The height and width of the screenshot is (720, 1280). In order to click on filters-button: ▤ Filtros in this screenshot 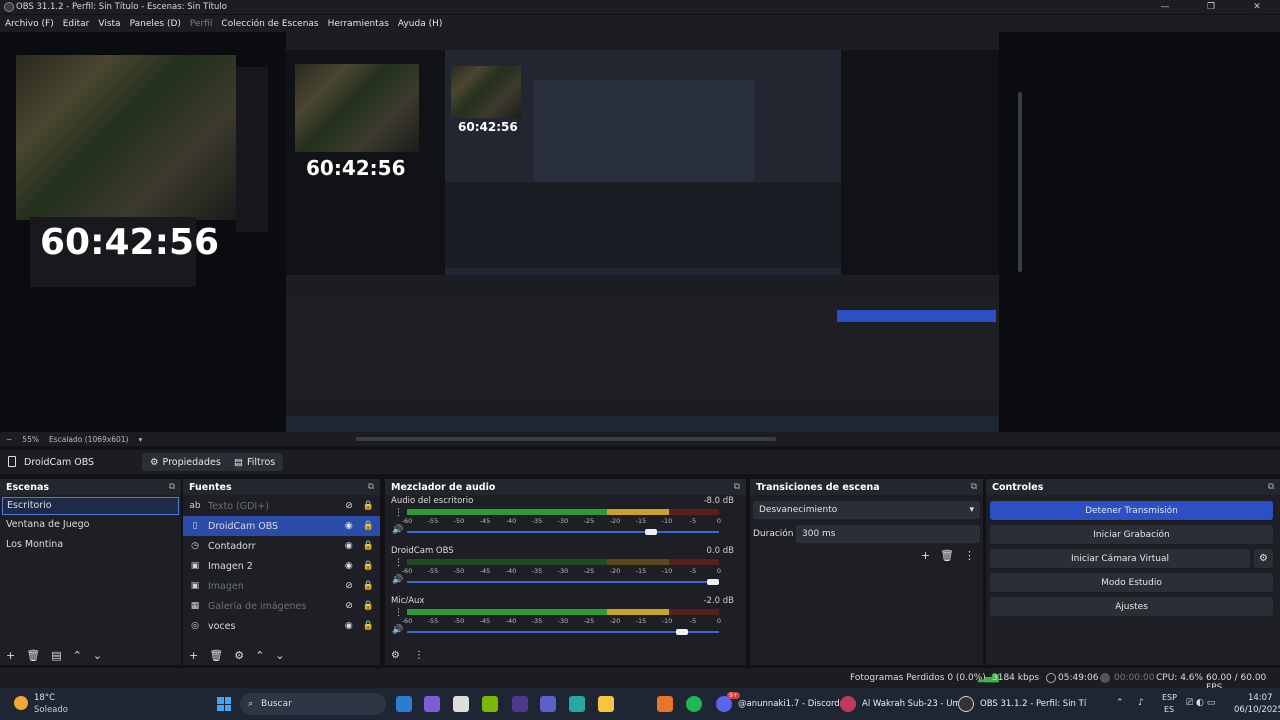, I will do `click(255, 462)`.